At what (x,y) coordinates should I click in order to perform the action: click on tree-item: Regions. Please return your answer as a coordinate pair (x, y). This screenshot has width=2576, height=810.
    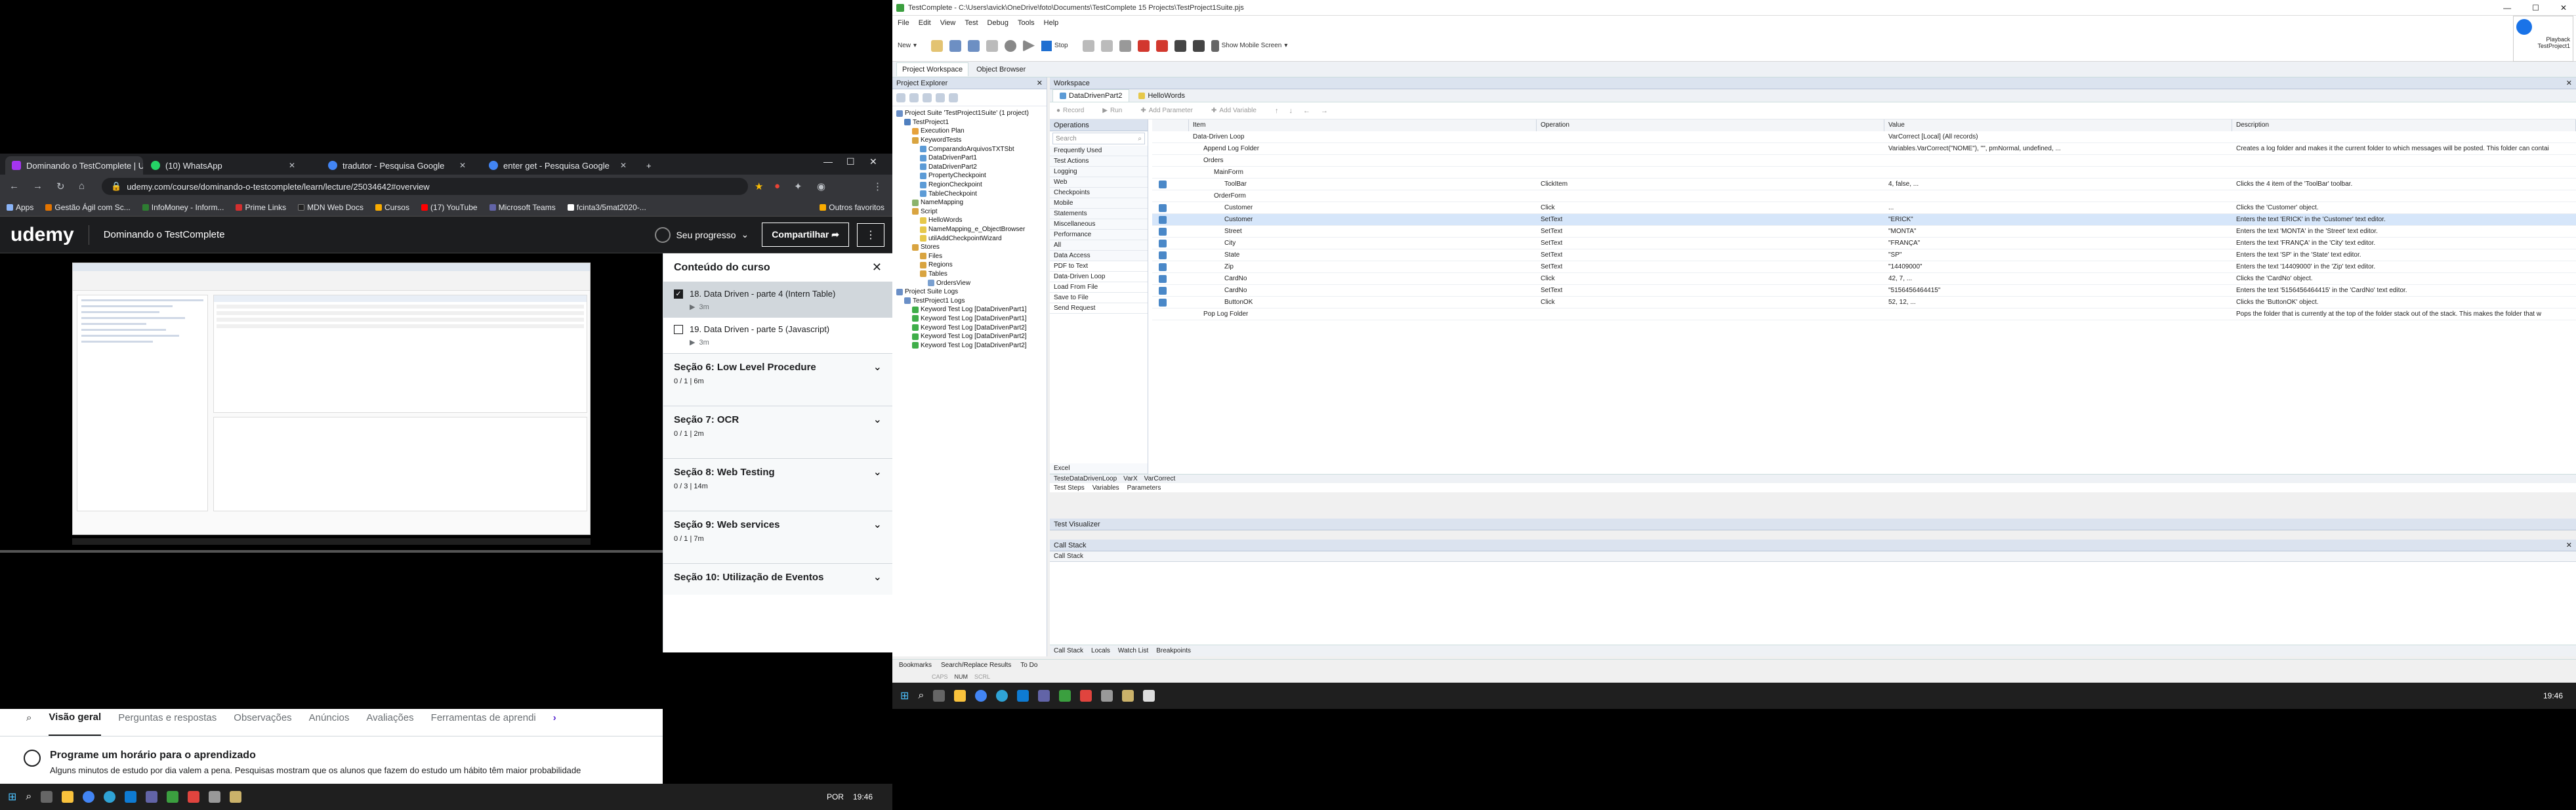
    Looking at the image, I should click on (969, 265).